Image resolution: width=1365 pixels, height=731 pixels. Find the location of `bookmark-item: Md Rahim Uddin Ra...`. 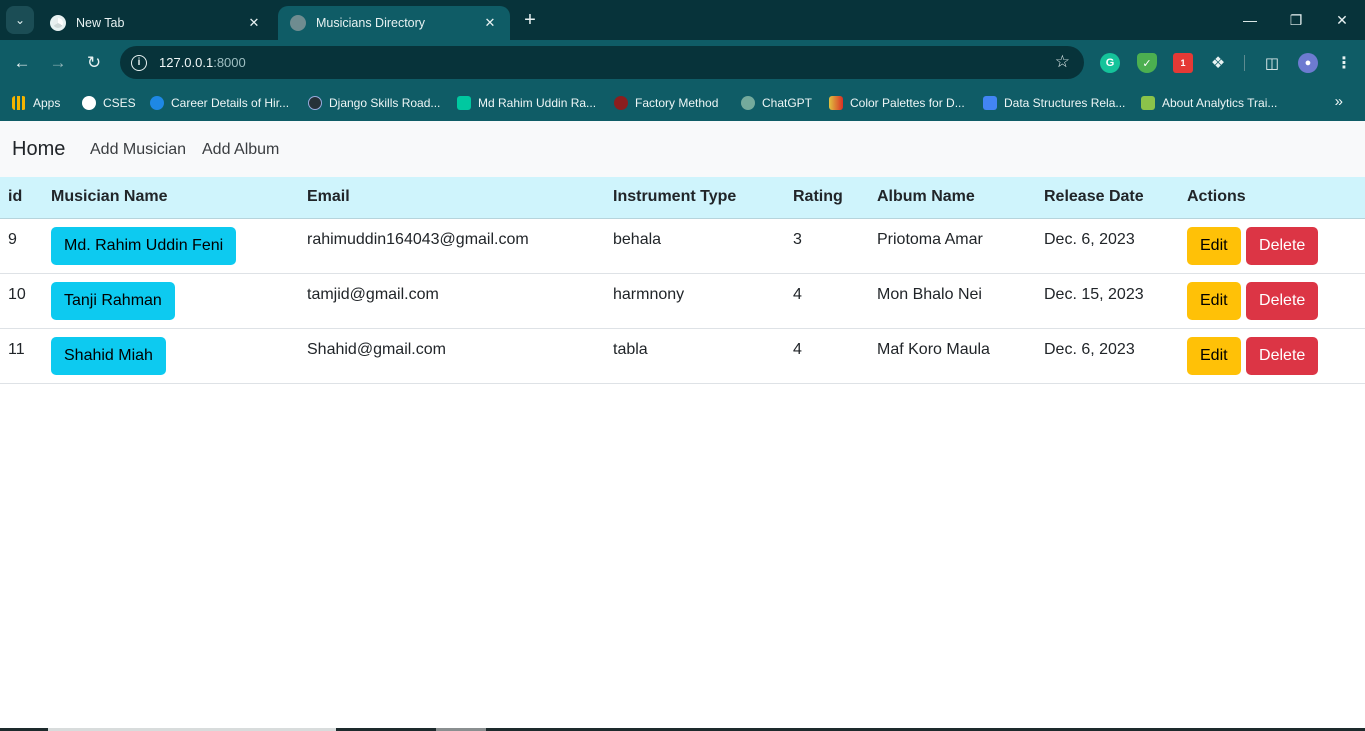

bookmark-item: Md Rahim Uddin Ra... is located at coordinates (526, 103).